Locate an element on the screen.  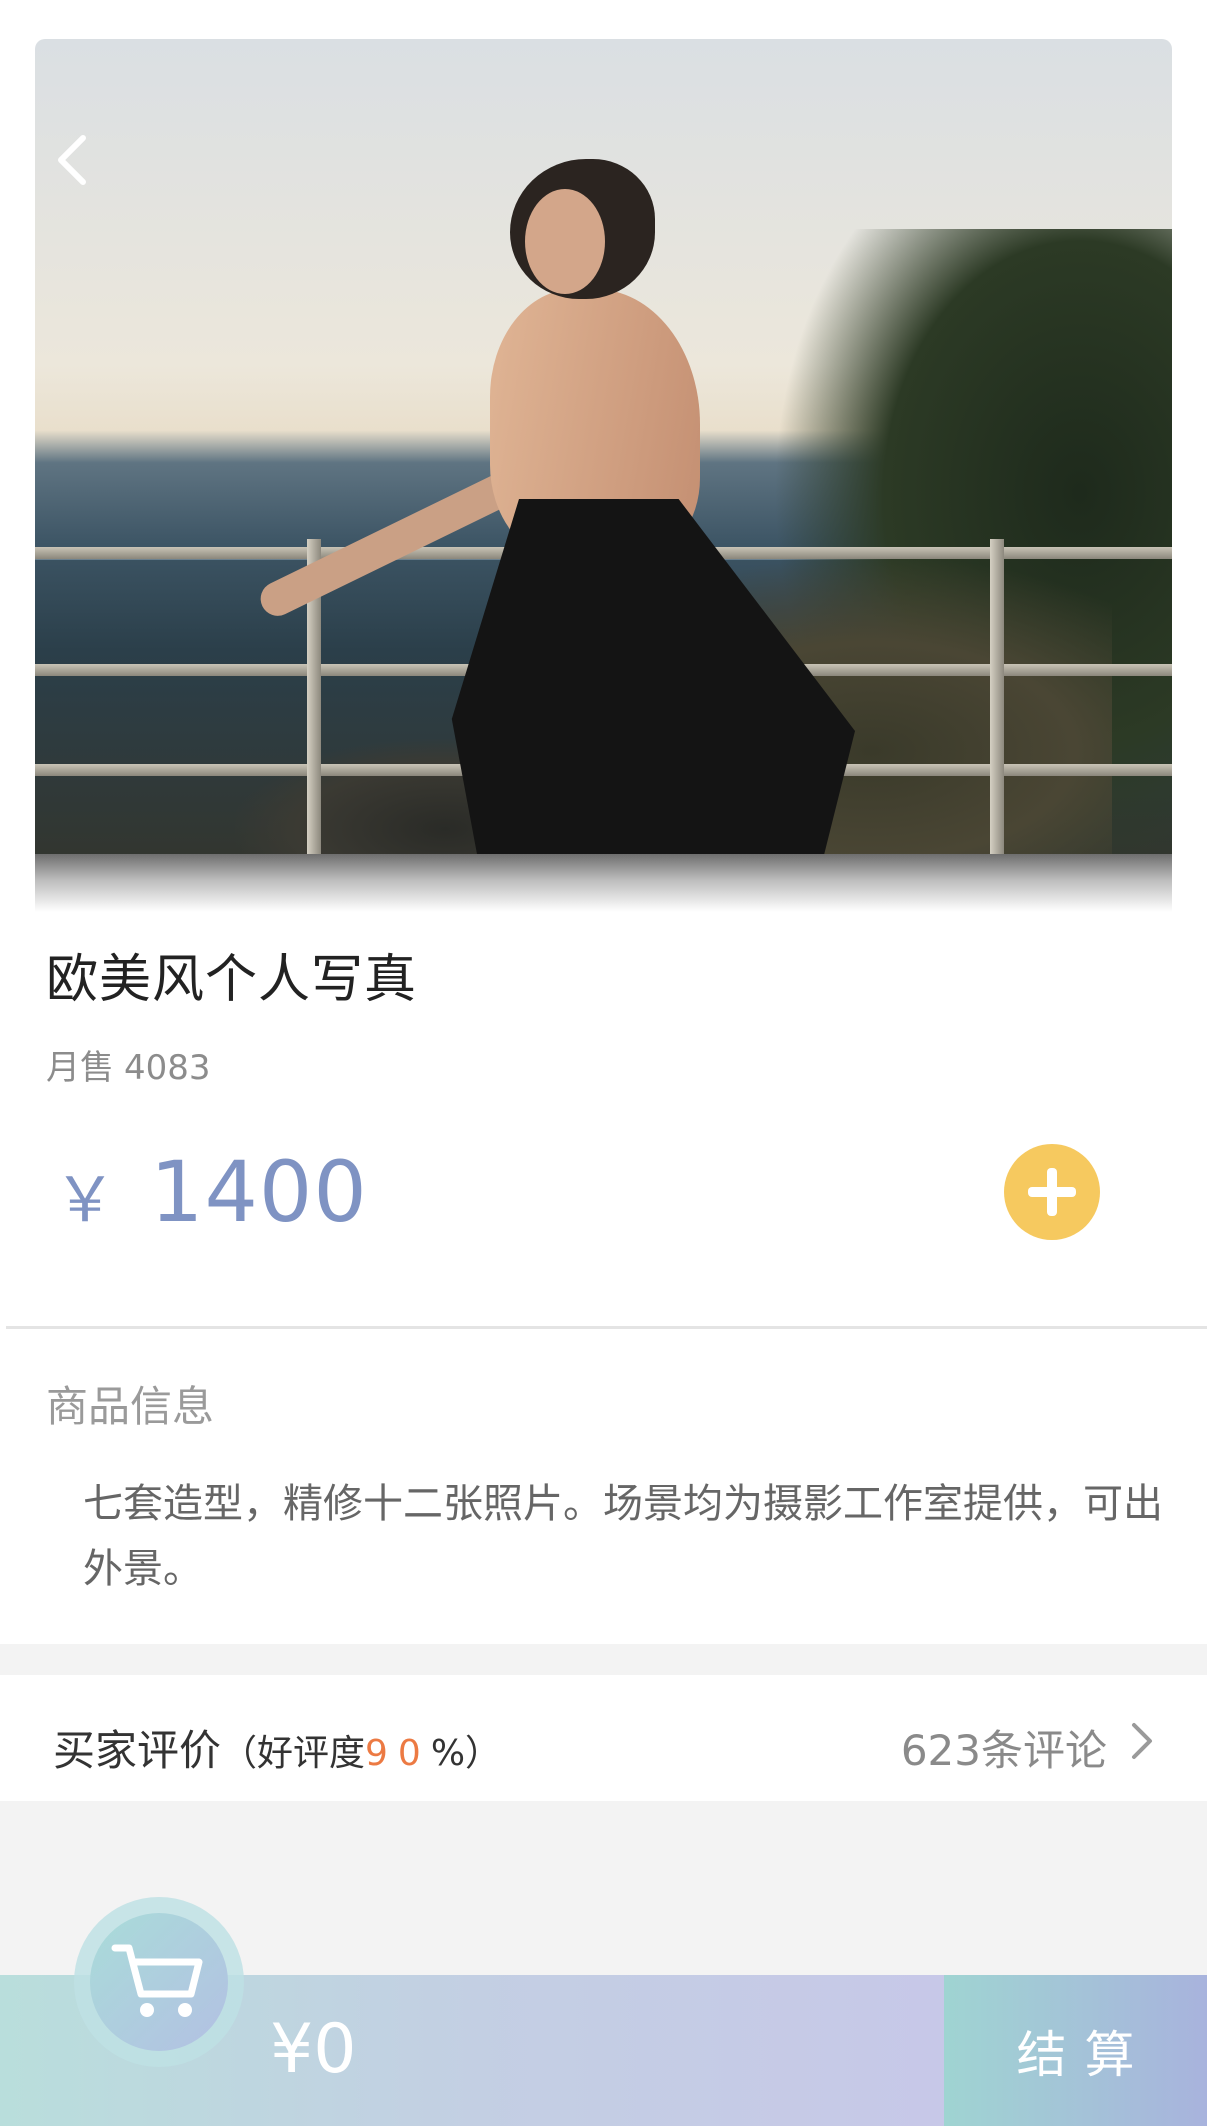
product-info-heading: 商品信息 is located at coordinates (130, 1406).